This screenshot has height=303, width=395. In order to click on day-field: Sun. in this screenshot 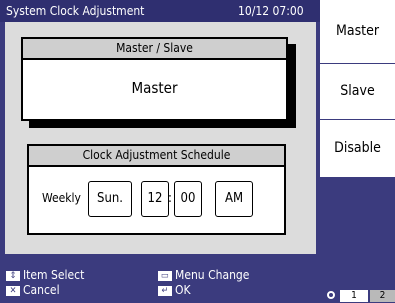, I will do `click(110, 199)`.